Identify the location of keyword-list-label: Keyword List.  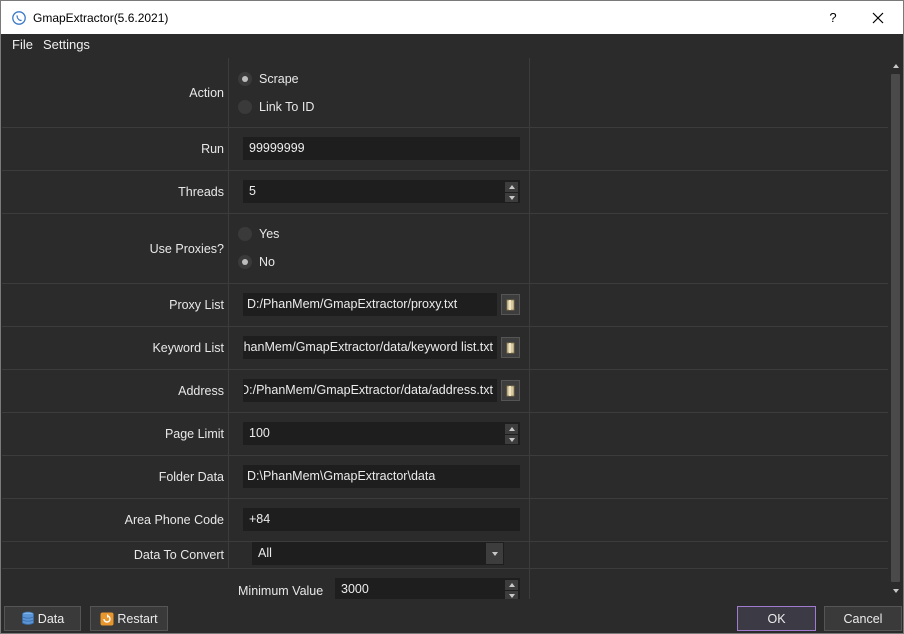
(188, 348).